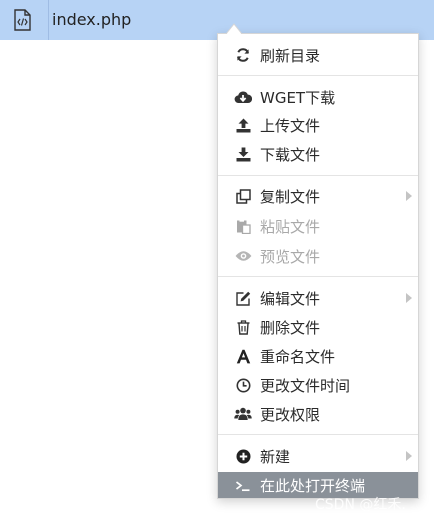  Describe the element at coordinates (318, 226) in the screenshot. I see `menu-item-paste: 粘贴文件` at that location.